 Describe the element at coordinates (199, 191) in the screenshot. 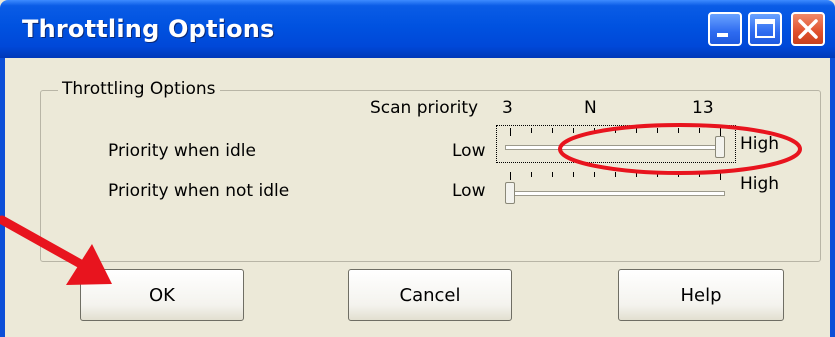

I see `priority-not-idle-label: Priority when not idle` at that location.